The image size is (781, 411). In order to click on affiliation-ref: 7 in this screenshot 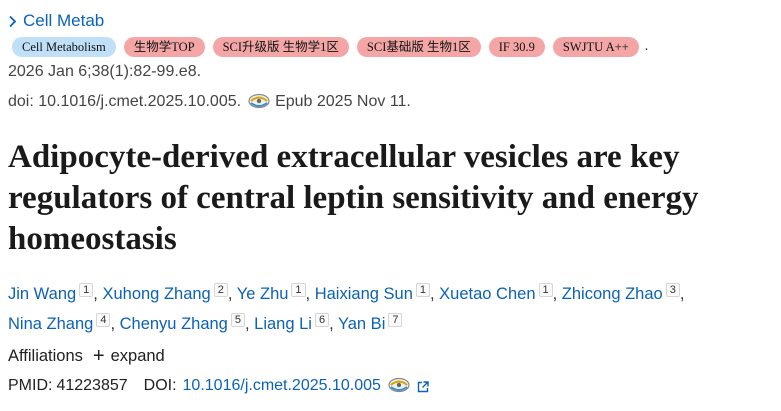, I will do `click(395, 320)`.